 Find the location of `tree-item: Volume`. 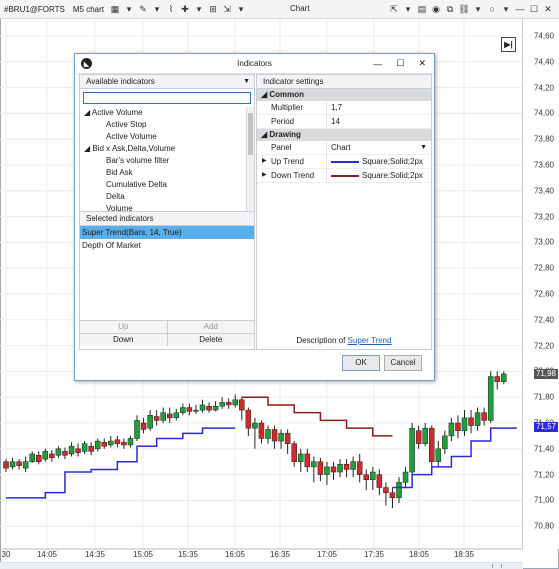

tree-item: Volume is located at coordinates (167, 207).